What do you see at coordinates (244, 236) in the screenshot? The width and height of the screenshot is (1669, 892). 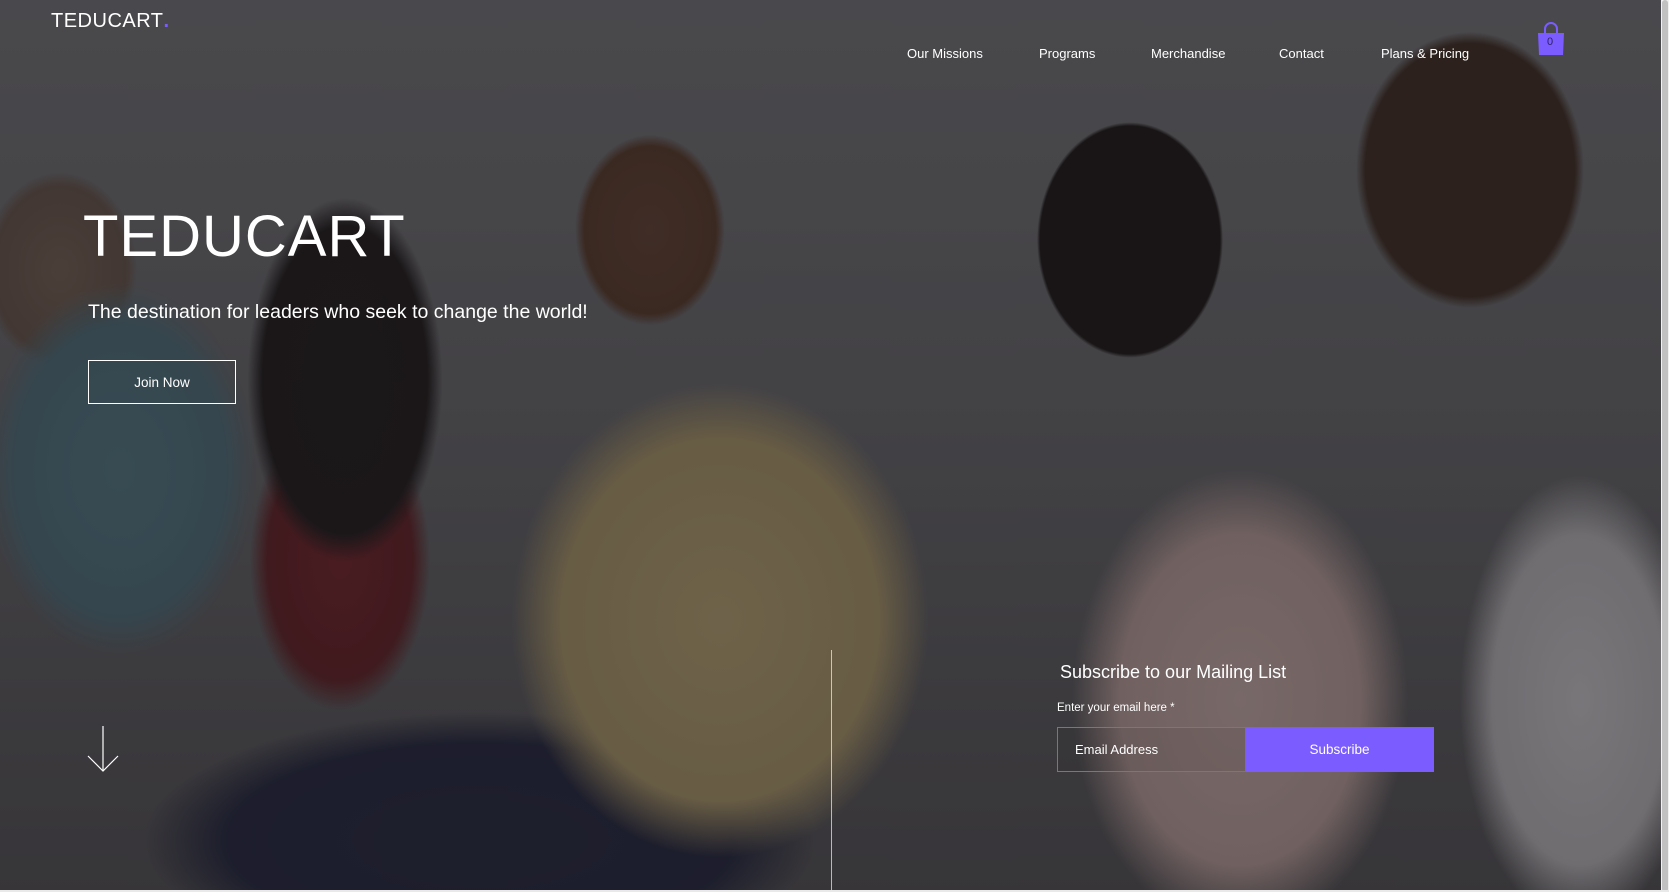 I see `hero-title: TEDUCART` at bounding box center [244, 236].